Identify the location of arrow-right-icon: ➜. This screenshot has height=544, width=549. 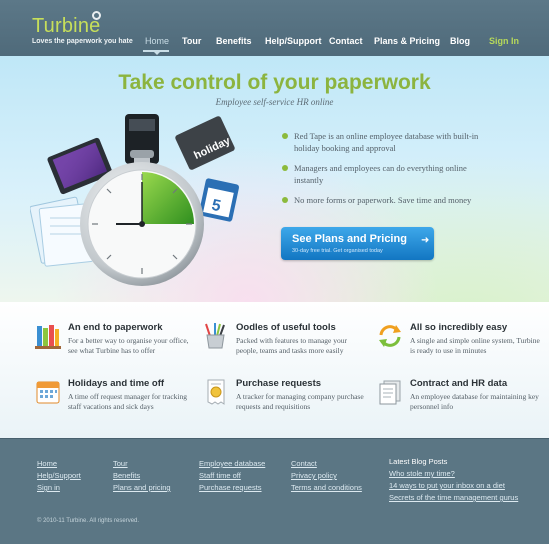
(425, 240).